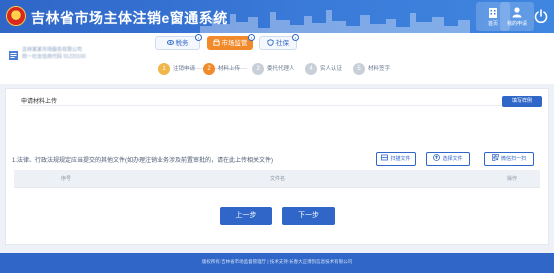  What do you see at coordinates (541, 16) in the screenshot?
I see `power-icon` at bounding box center [541, 16].